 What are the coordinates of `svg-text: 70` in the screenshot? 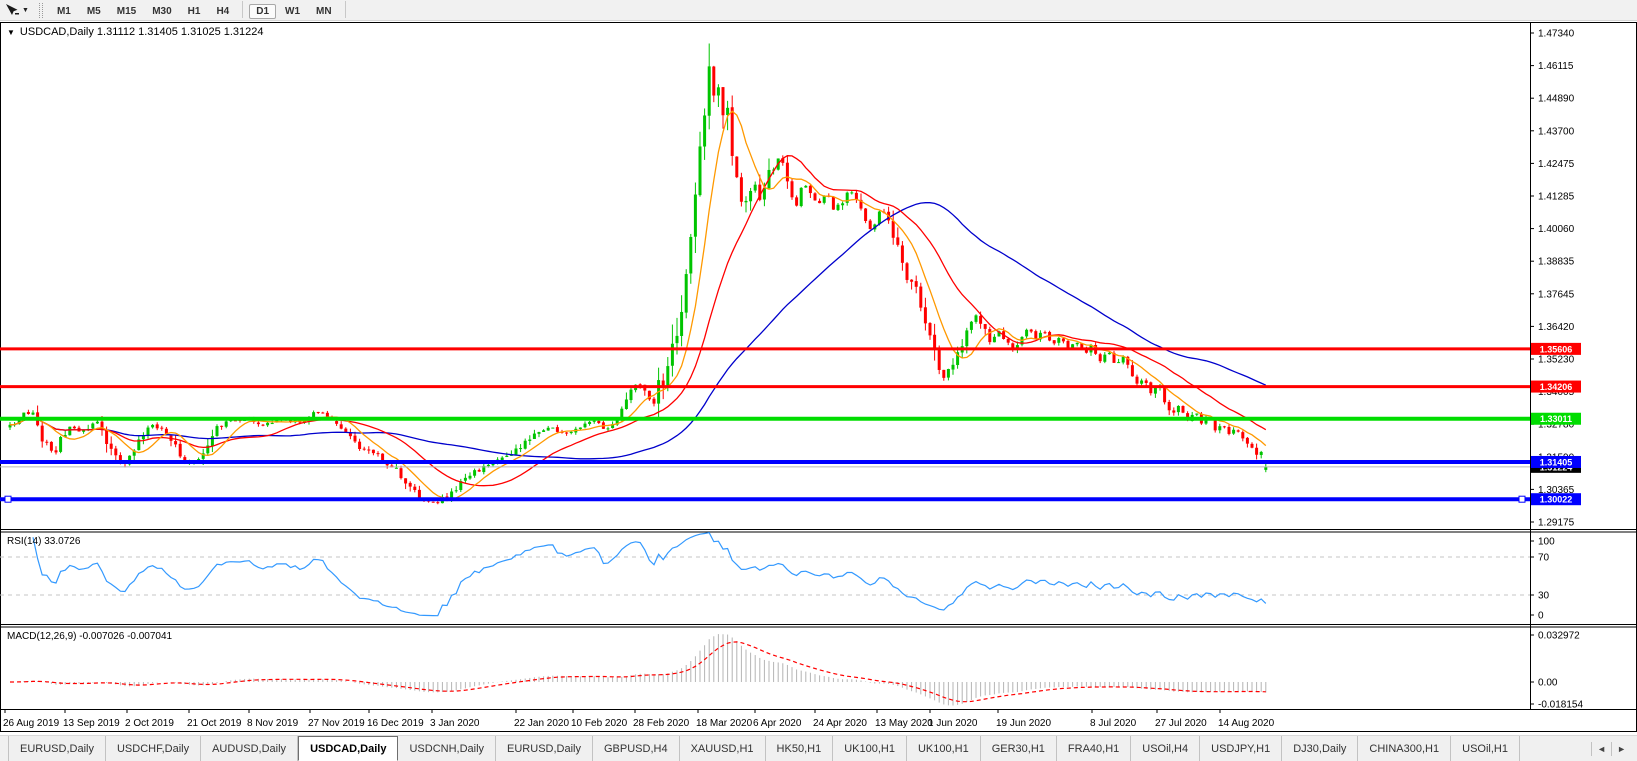 It's located at (1544, 558).